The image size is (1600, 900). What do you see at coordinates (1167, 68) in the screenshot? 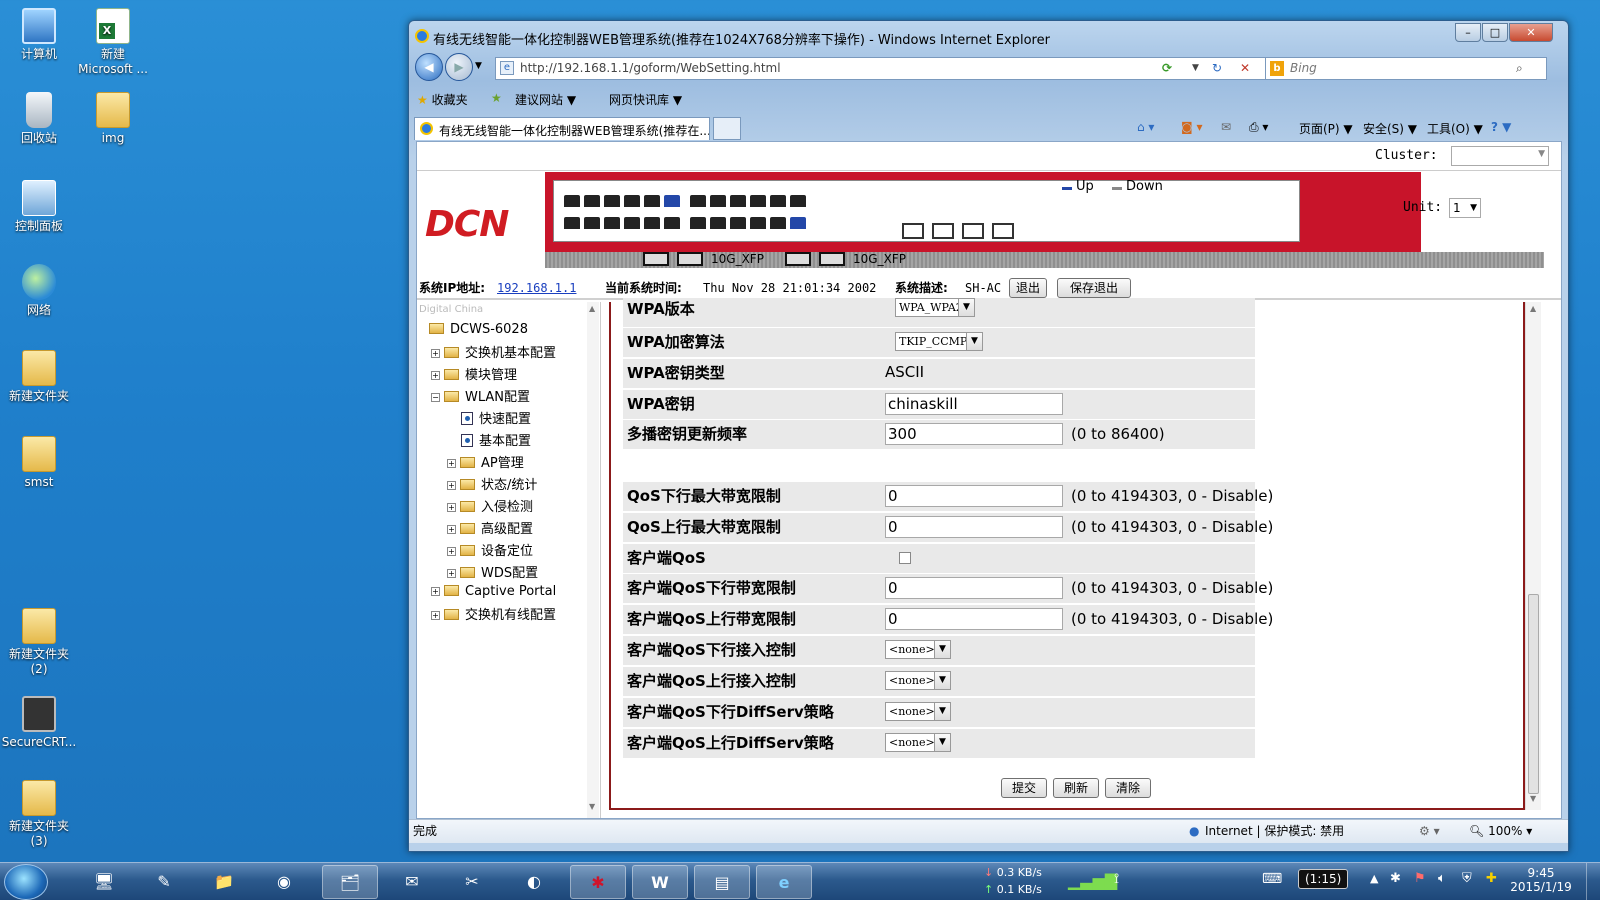
I see `compat-view-icon: ⟳` at bounding box center [1167, 68].